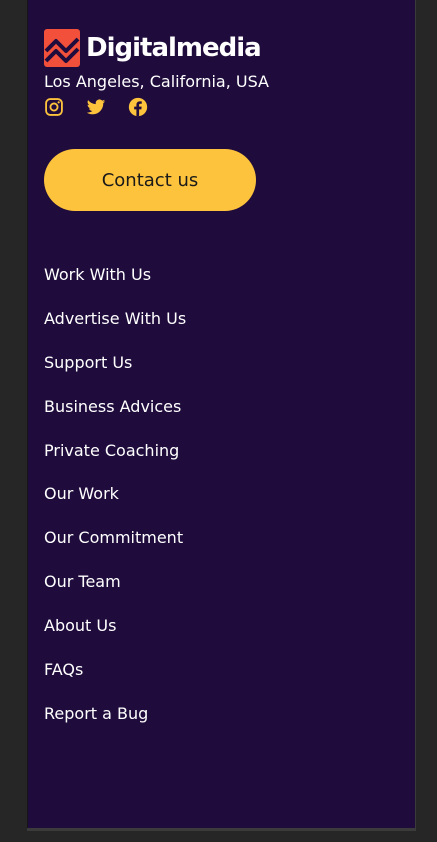 This screenshot has width=437, height=842. I want to click on nav-link-advertise-with-us: Advertise With Us, so click(115, 319).